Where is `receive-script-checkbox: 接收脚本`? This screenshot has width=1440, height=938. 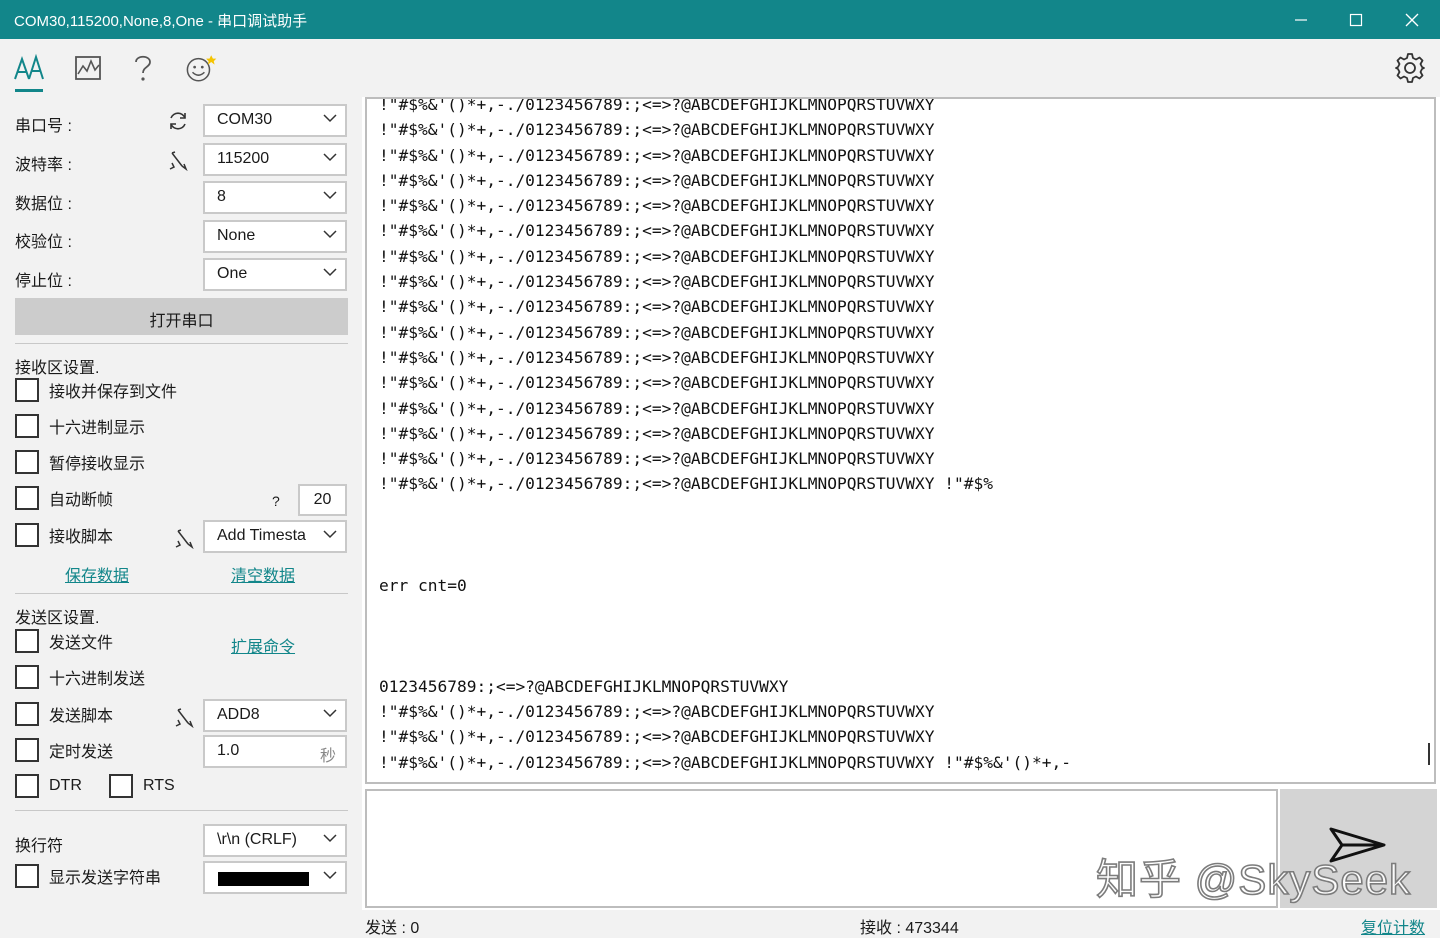
receive-script-checkbox: 接收脚本 is located at coordinates (64, 535).